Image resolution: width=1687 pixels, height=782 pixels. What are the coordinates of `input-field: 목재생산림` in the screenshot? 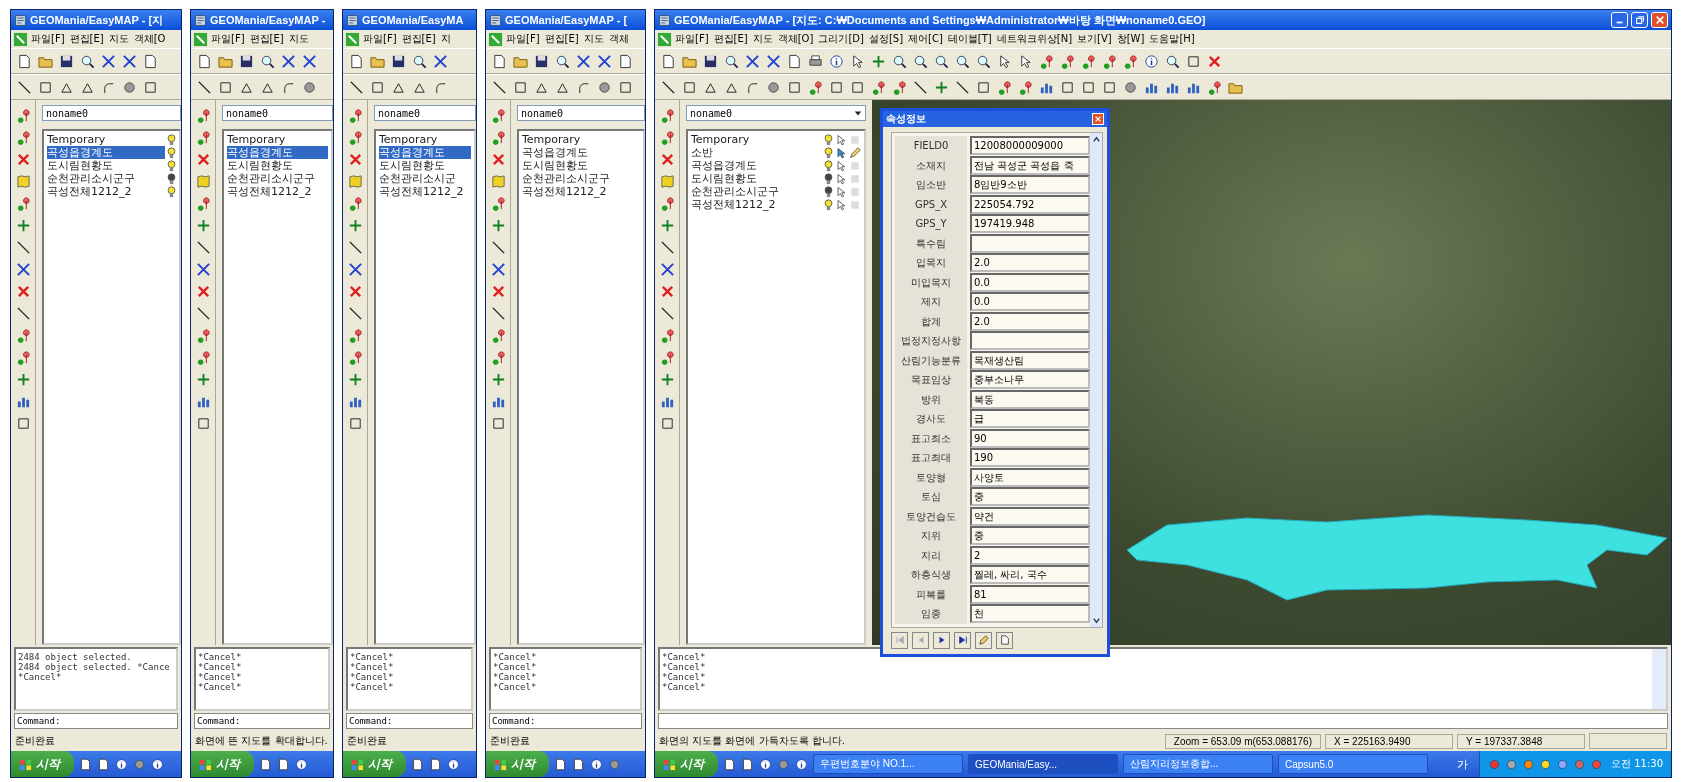 It's located at (1030, 360).